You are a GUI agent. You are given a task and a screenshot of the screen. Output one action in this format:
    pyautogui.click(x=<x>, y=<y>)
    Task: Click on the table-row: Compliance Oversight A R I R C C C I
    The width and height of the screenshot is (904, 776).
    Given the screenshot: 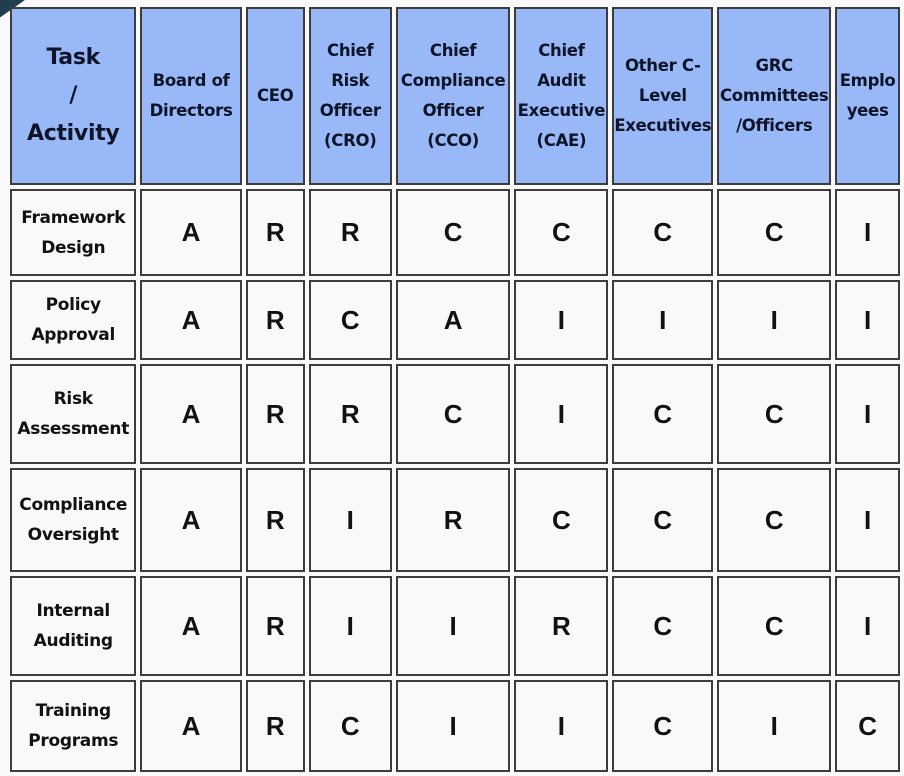 What is the action you would take?
    pyautogui.click(x=455, y=520)
    